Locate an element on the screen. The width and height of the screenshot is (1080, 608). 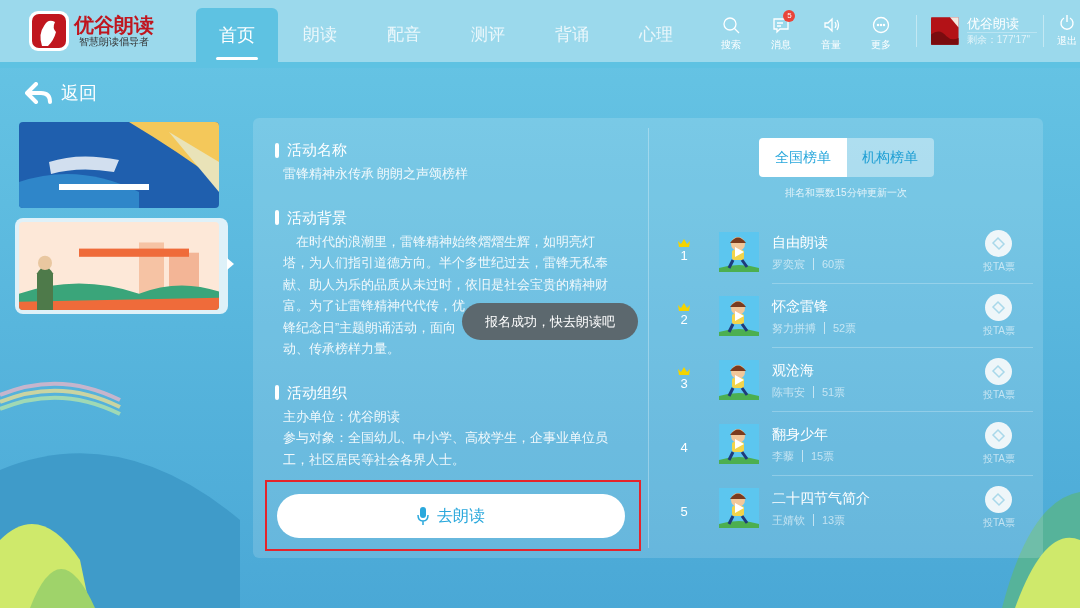
ranking-tab: 机构榜单 is located at coordinates (890, 157).